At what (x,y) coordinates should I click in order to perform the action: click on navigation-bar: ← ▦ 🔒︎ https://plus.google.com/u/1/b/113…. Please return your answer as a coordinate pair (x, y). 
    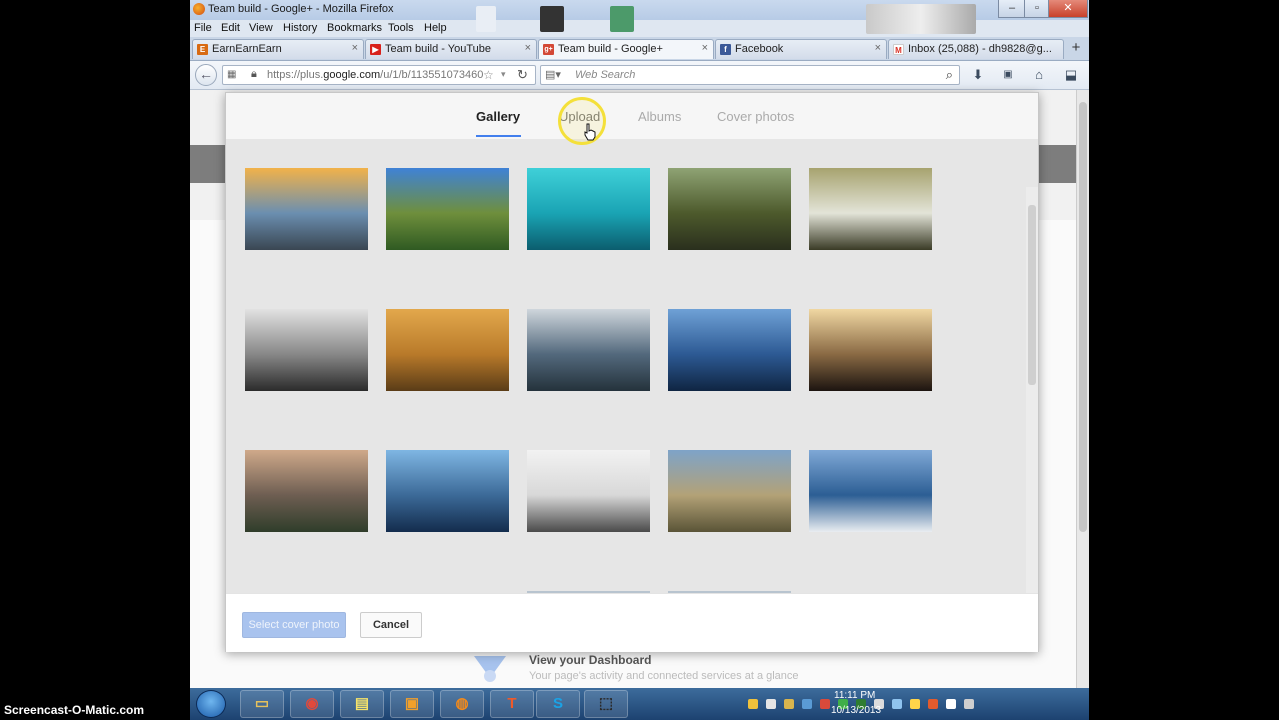
    Looking at the image, I should click on (639, 75).